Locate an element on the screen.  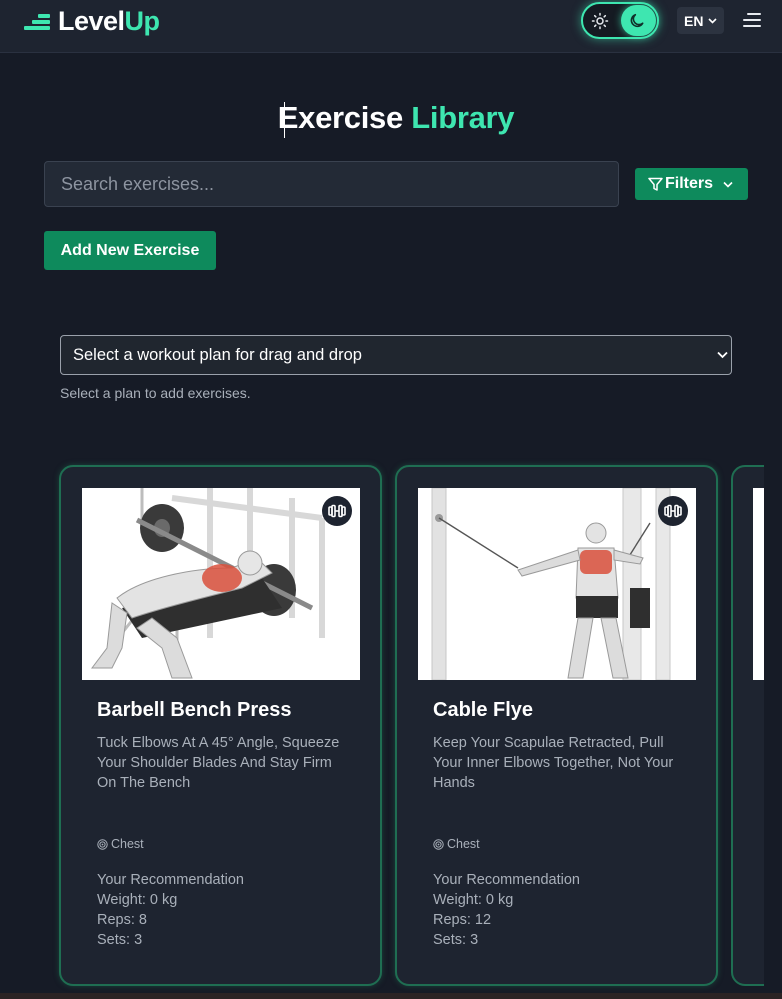
navbar: LevelUp EN is located at coordinates (391, 26).